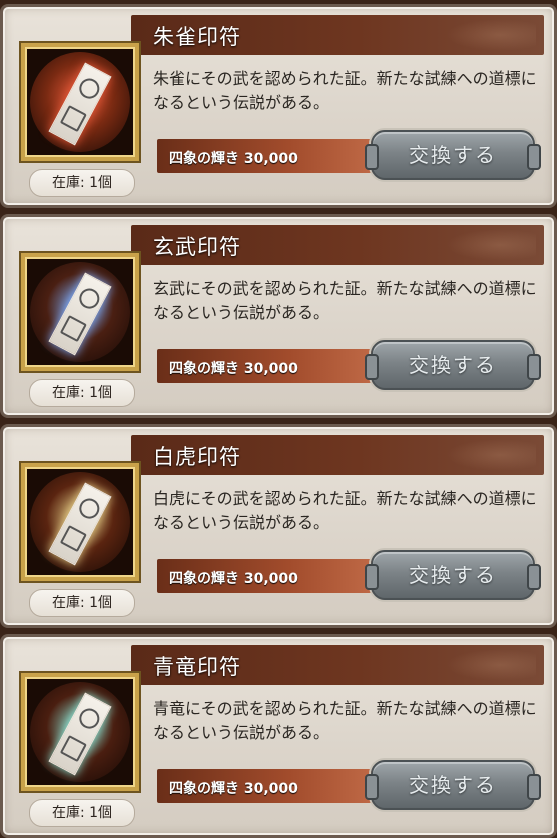  What do you see at coordinates (345, 90) in the screenshot?
I see `item-description: 朱雀にその武を認められた証。新たな試練への道標になるという伝説がある。` at bounding box center [345, 90].